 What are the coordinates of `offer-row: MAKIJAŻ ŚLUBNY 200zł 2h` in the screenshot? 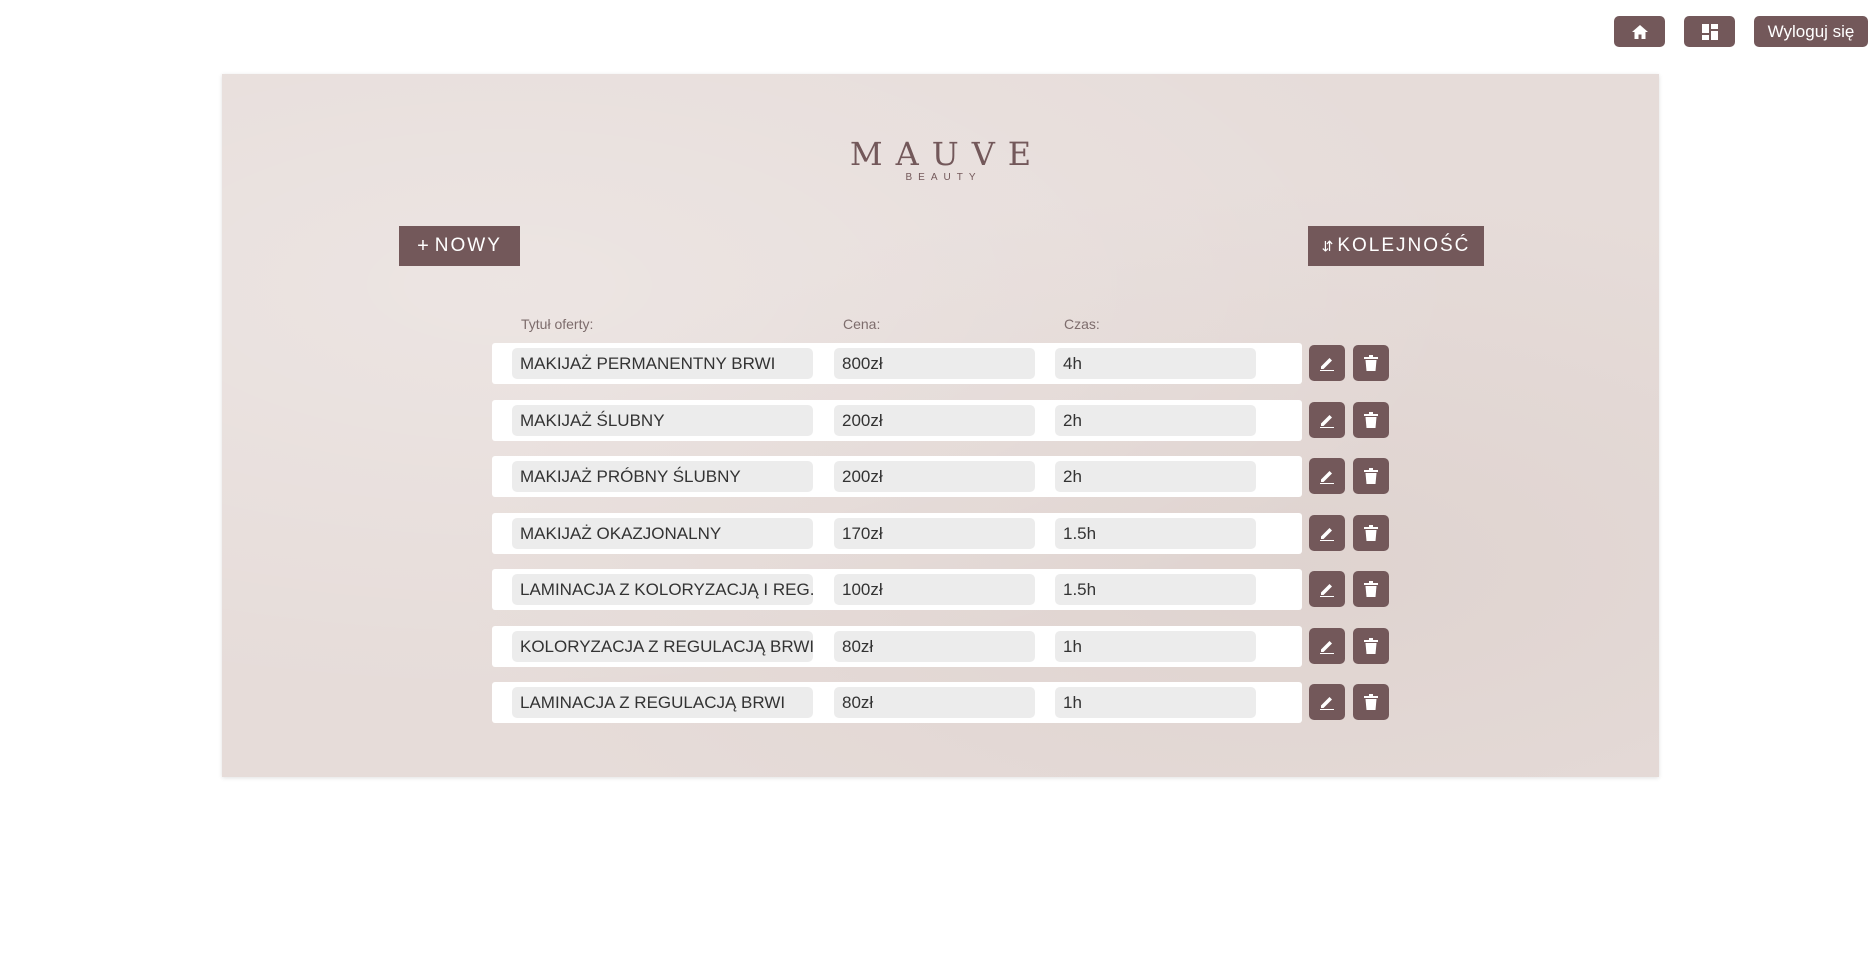 It's located at (897, 420).